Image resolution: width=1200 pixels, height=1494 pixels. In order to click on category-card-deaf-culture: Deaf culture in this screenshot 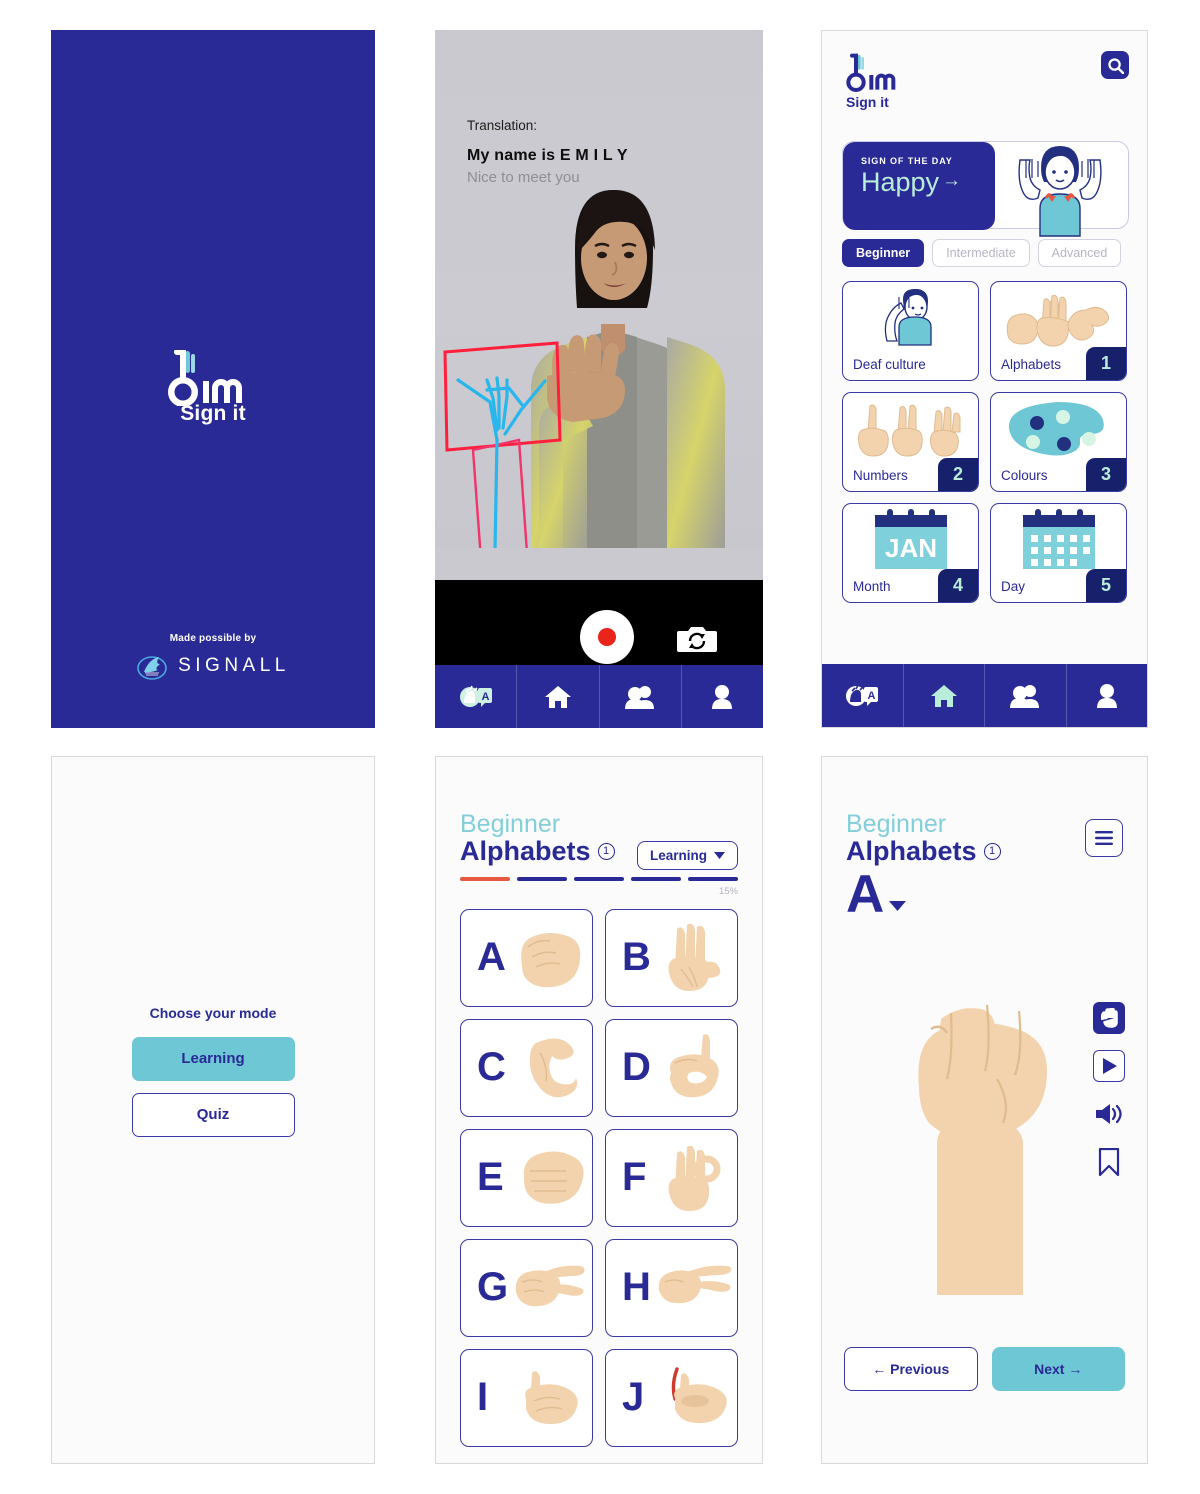, I will do `click(910, 331)`.